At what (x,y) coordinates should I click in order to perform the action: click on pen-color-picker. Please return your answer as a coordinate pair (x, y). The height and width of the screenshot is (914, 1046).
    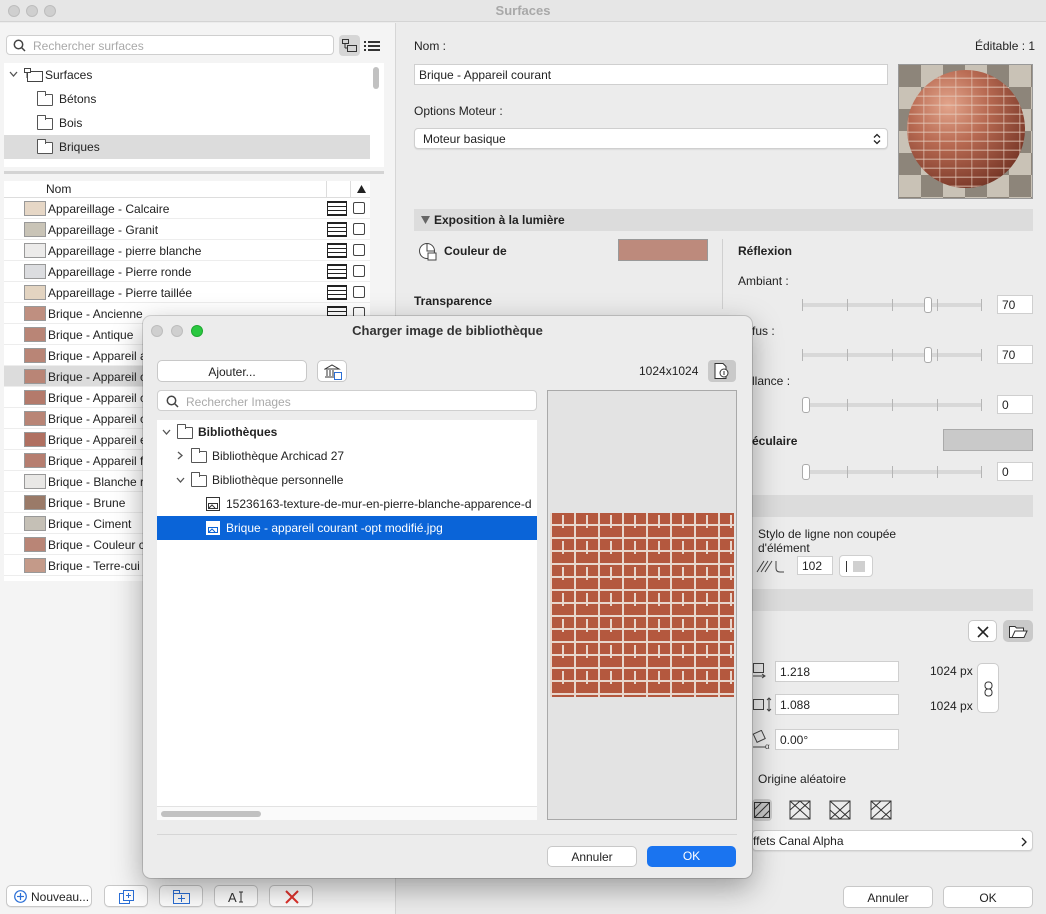
    Looking at the image, I should click on (856, 566).